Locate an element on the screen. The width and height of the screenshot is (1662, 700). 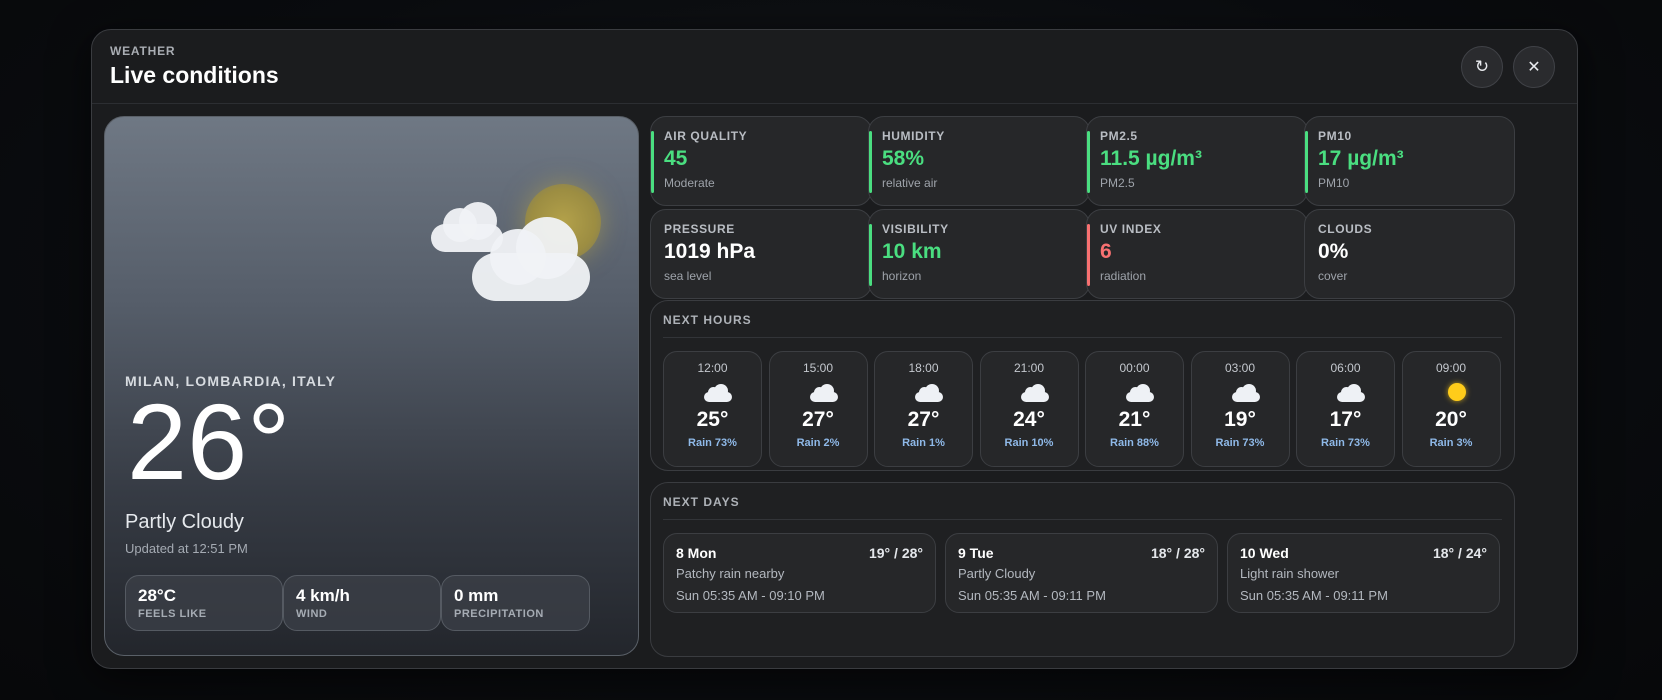
metric-sub: horizon is located at coordinates (902, 276).